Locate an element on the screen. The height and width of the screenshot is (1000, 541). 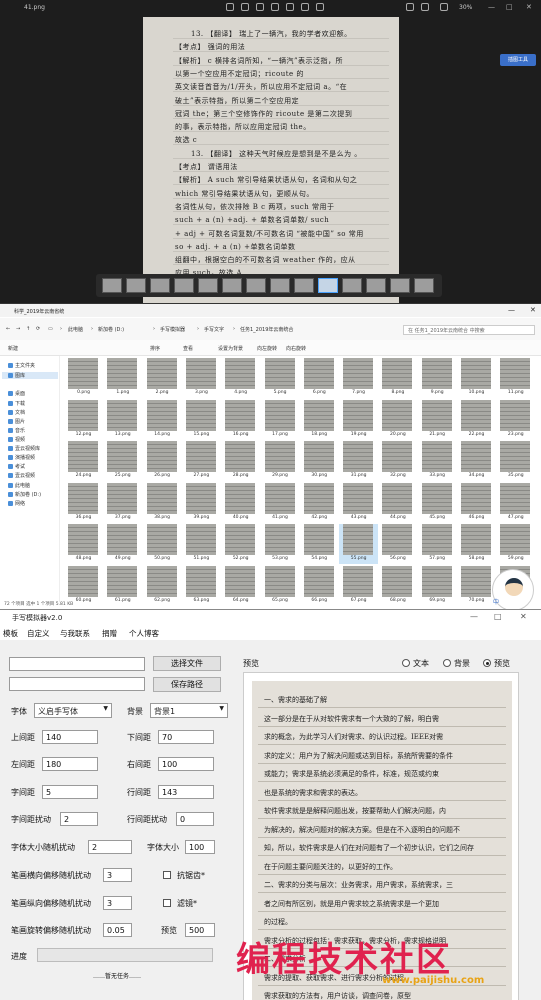
file-item: 58.png is located at coordinates (476, 544).